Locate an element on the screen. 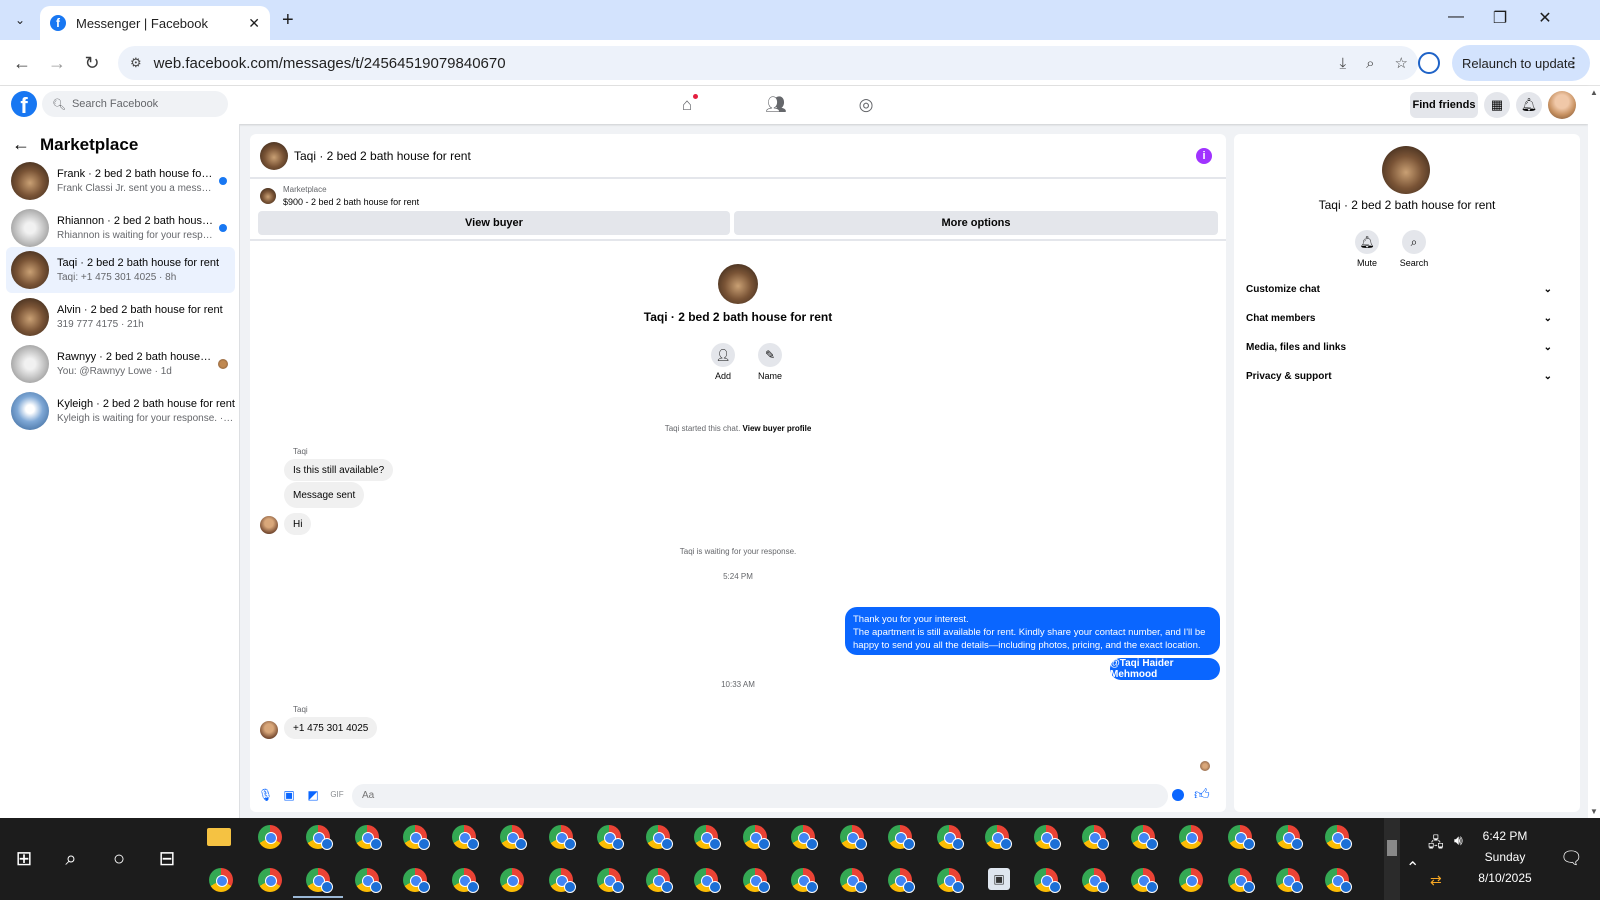  find-friends-button: Find friends is located at coordinates (1444, 105).